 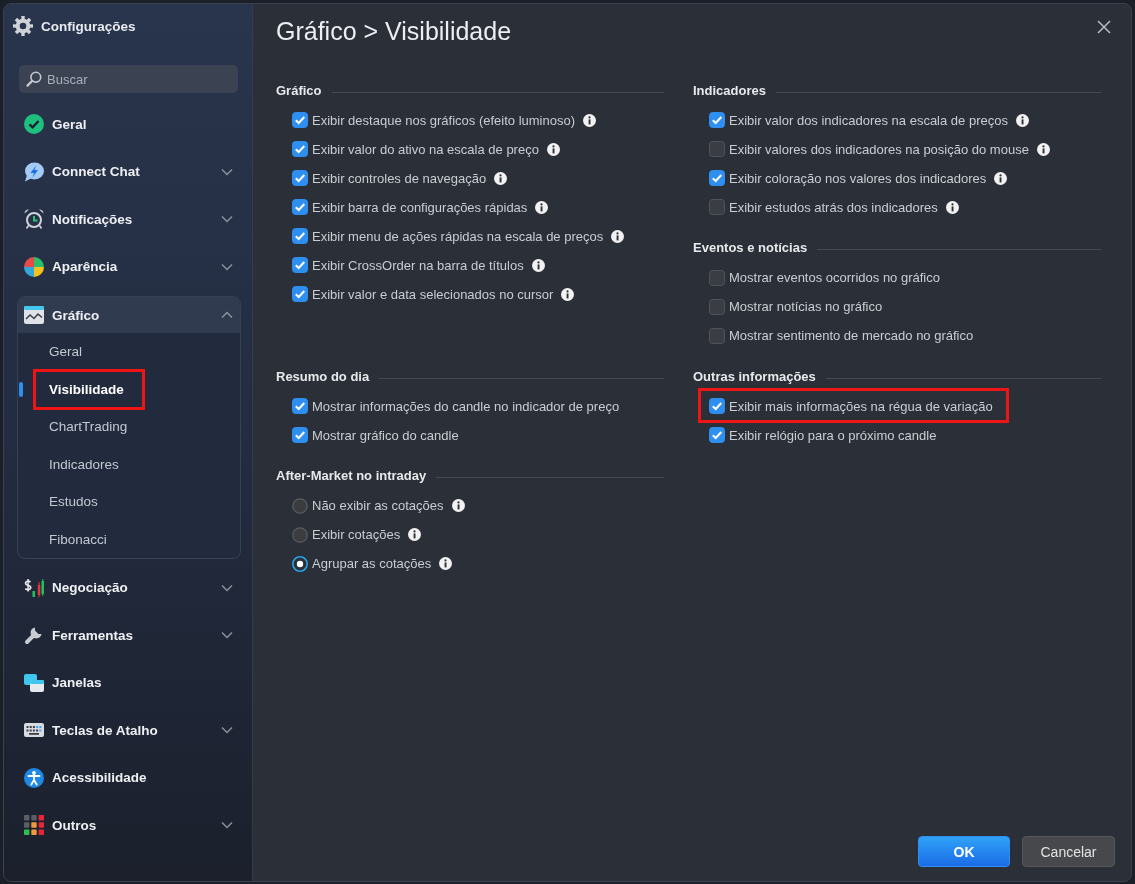 What do you see at coordinates (34, 682) in the screenshot?
I see `windows-icon` at bounding box center [34, 682].